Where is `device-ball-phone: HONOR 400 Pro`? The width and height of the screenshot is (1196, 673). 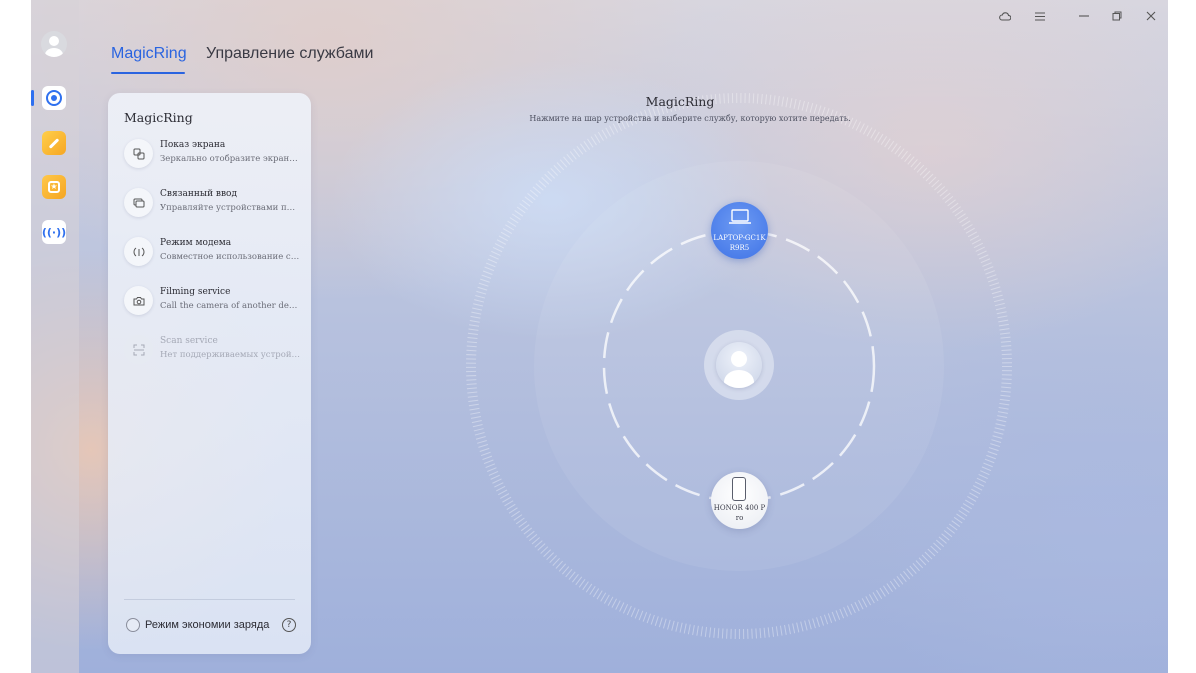
device-ball-phone: HONOR 400 Pro is located at coordinates (739, 500).